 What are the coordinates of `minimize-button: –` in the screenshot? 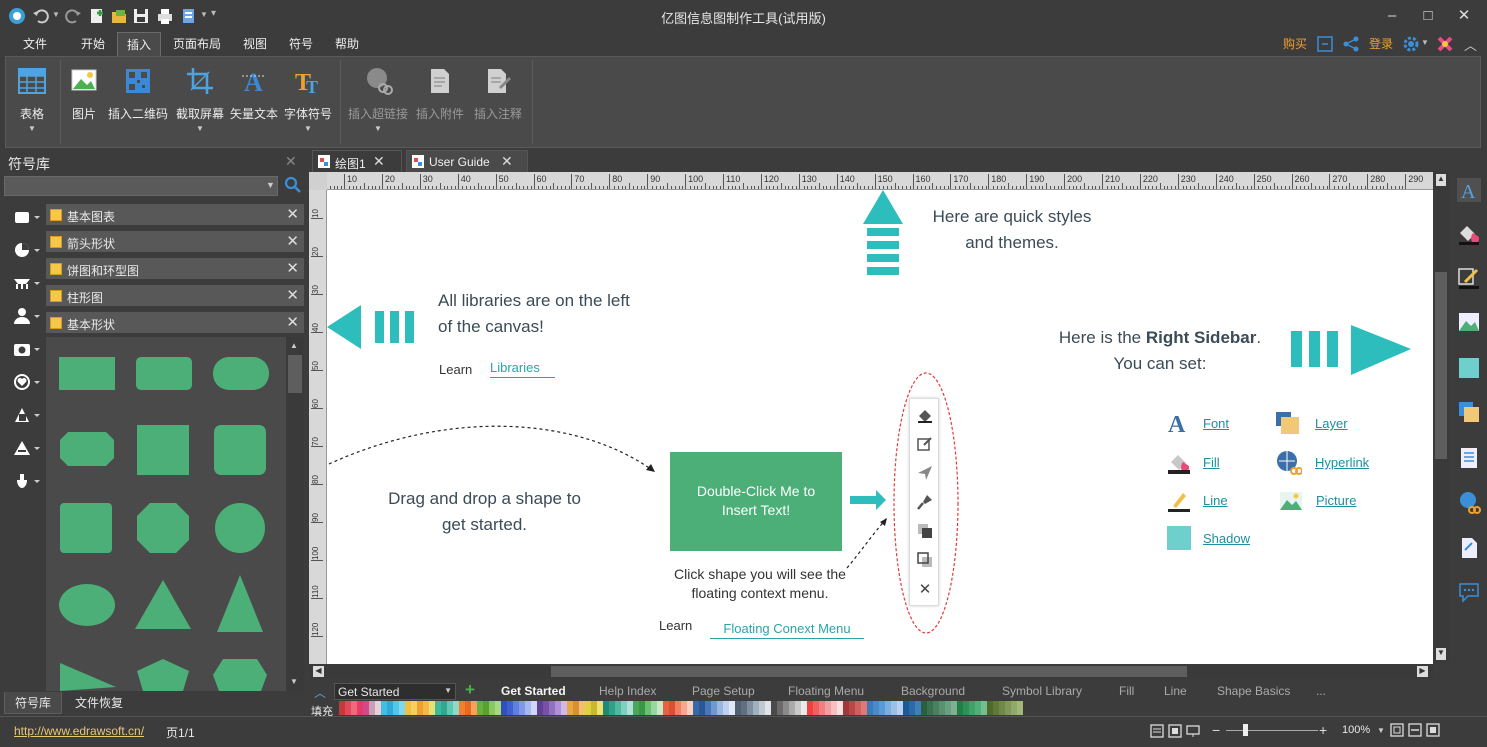 It's located at (1392, 16).